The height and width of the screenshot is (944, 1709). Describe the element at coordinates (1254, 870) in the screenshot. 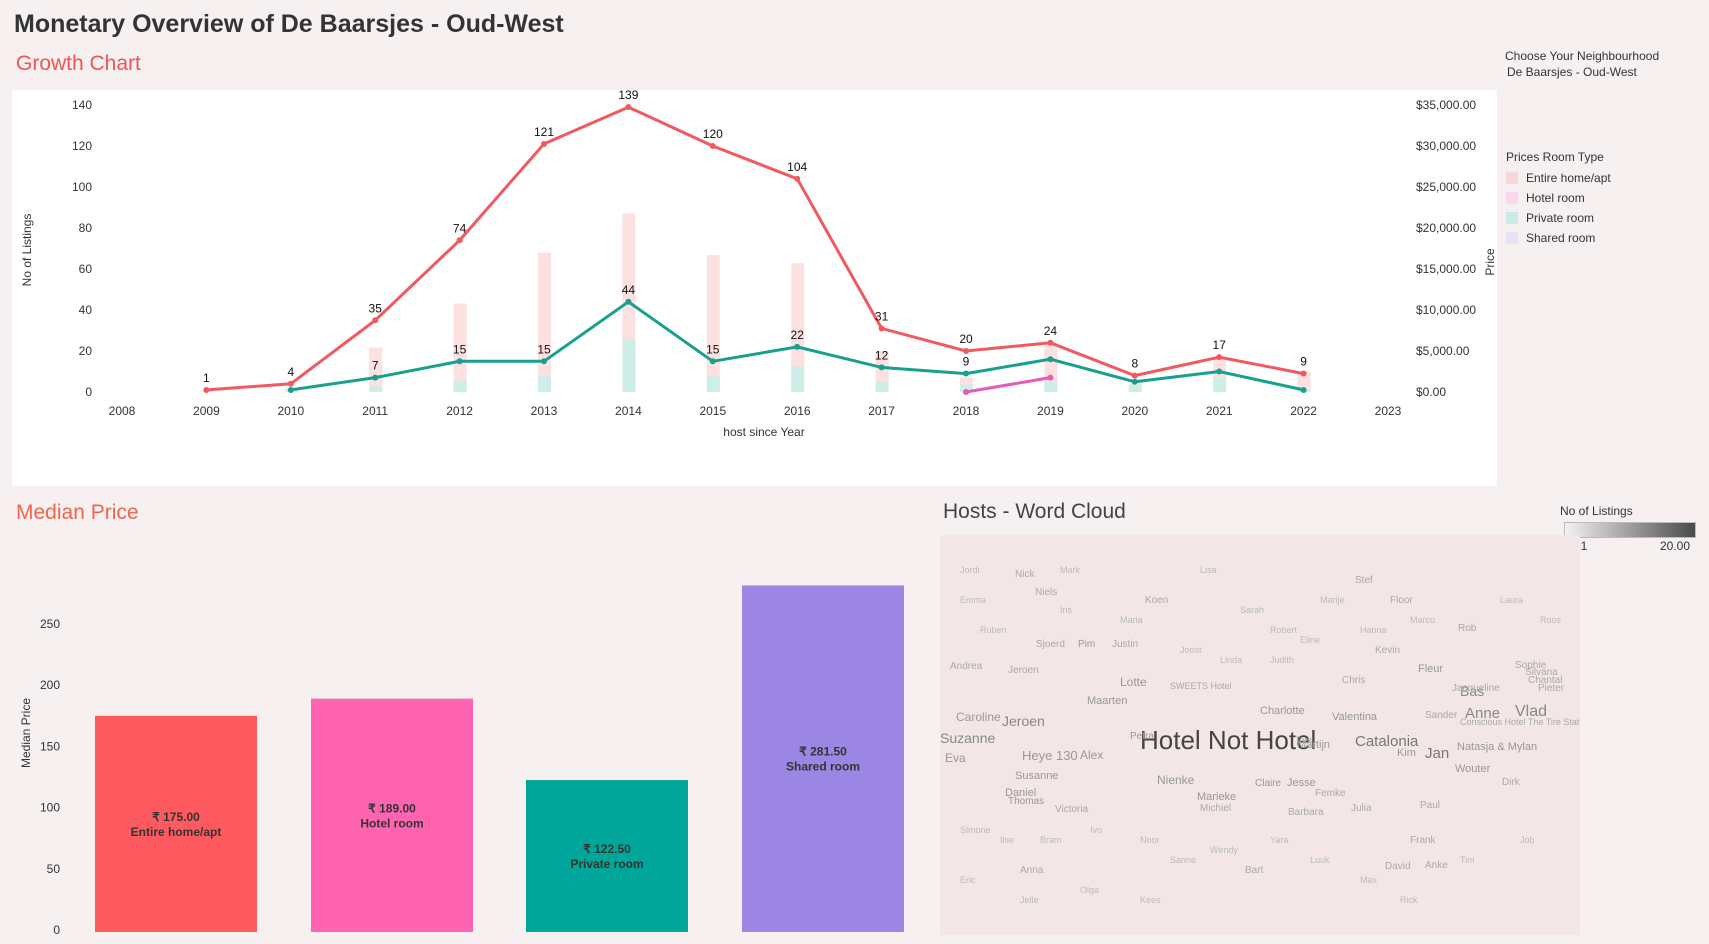

I see `wordcloud-word: Bart` at that location.